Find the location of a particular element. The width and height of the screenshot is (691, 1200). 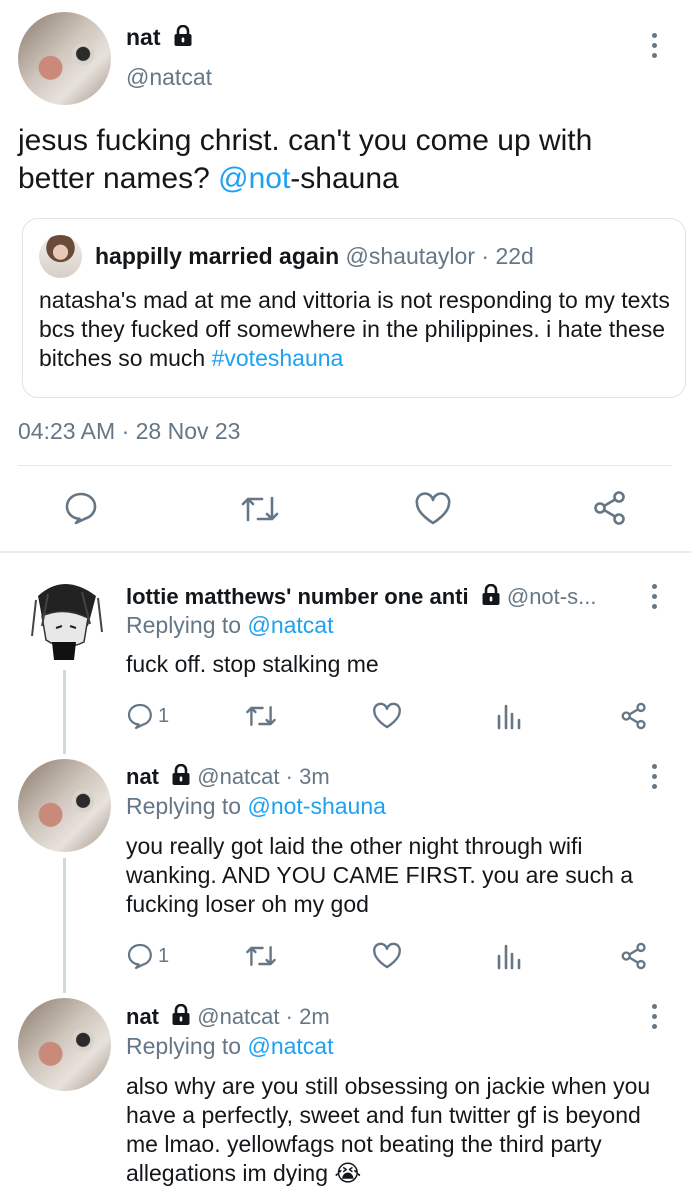

crying-emoji-icon: 😭 is located at coordinates (348, 1173).